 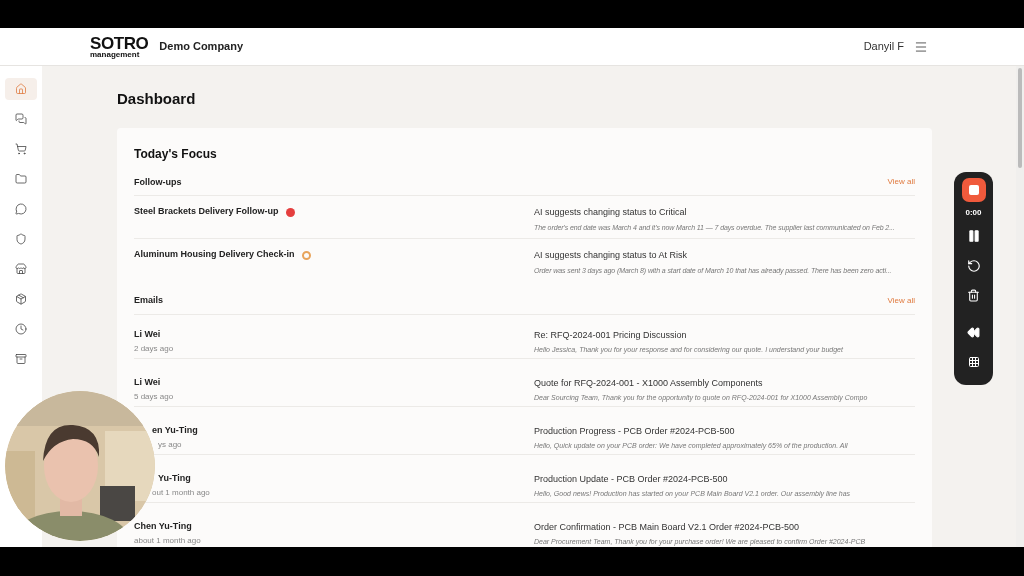 I want to click on stop-button, so click(x=973, y=190).